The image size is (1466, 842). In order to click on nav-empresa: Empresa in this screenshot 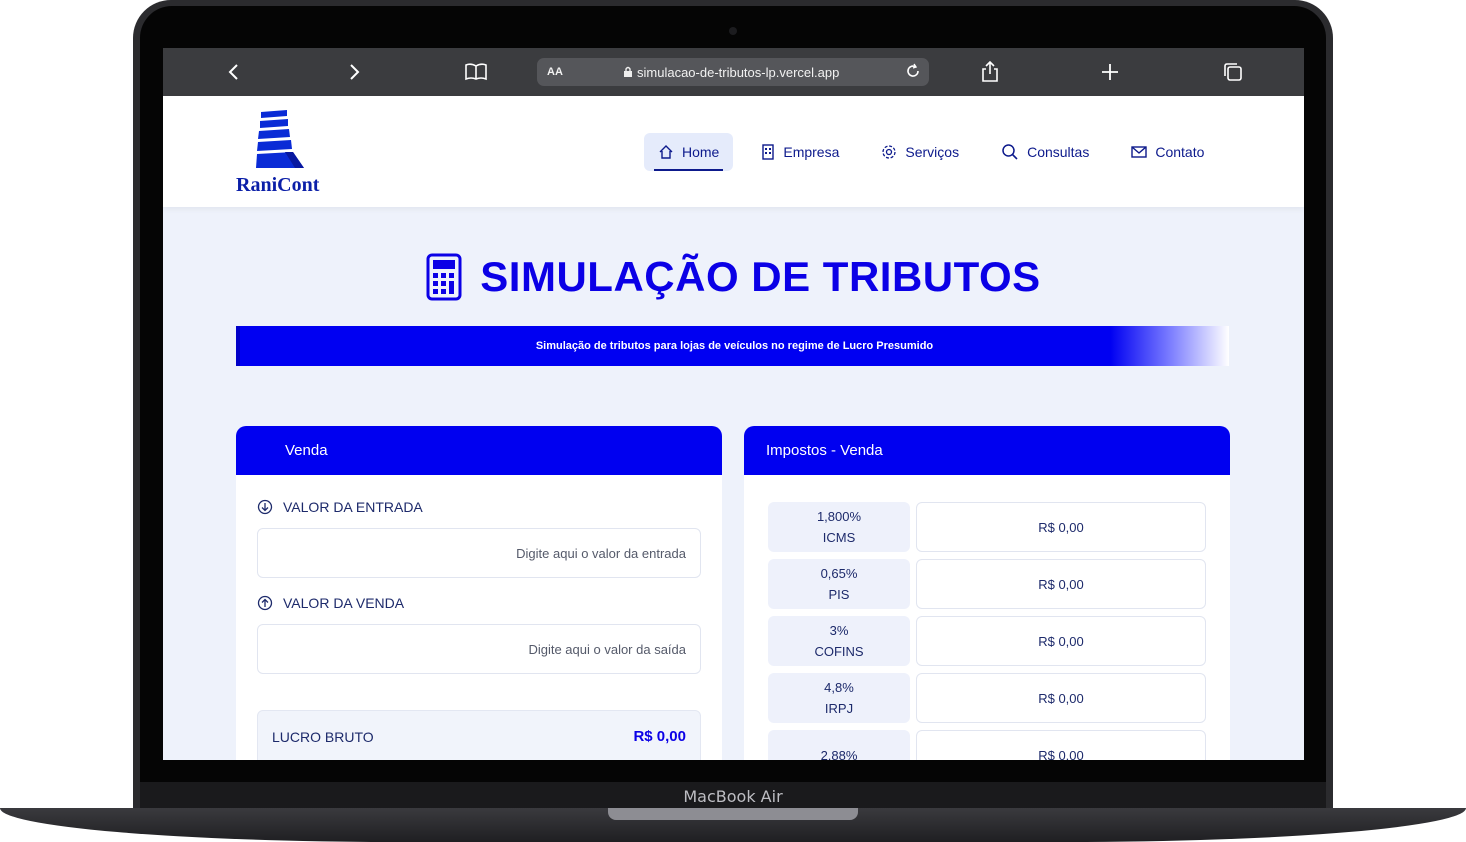, I will do `click(800, 152)`.